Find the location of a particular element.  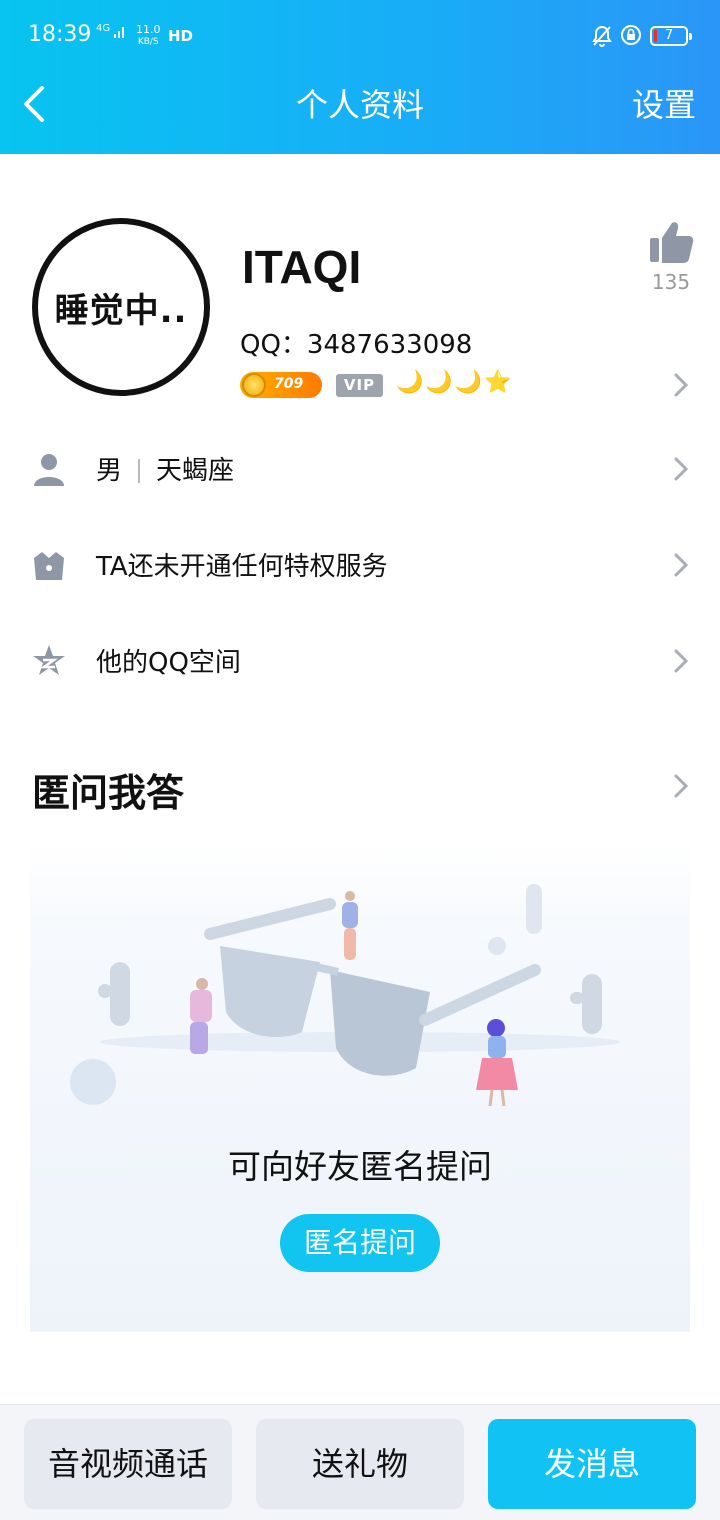

level-badge: 709 is located at coordinates (281, 385).